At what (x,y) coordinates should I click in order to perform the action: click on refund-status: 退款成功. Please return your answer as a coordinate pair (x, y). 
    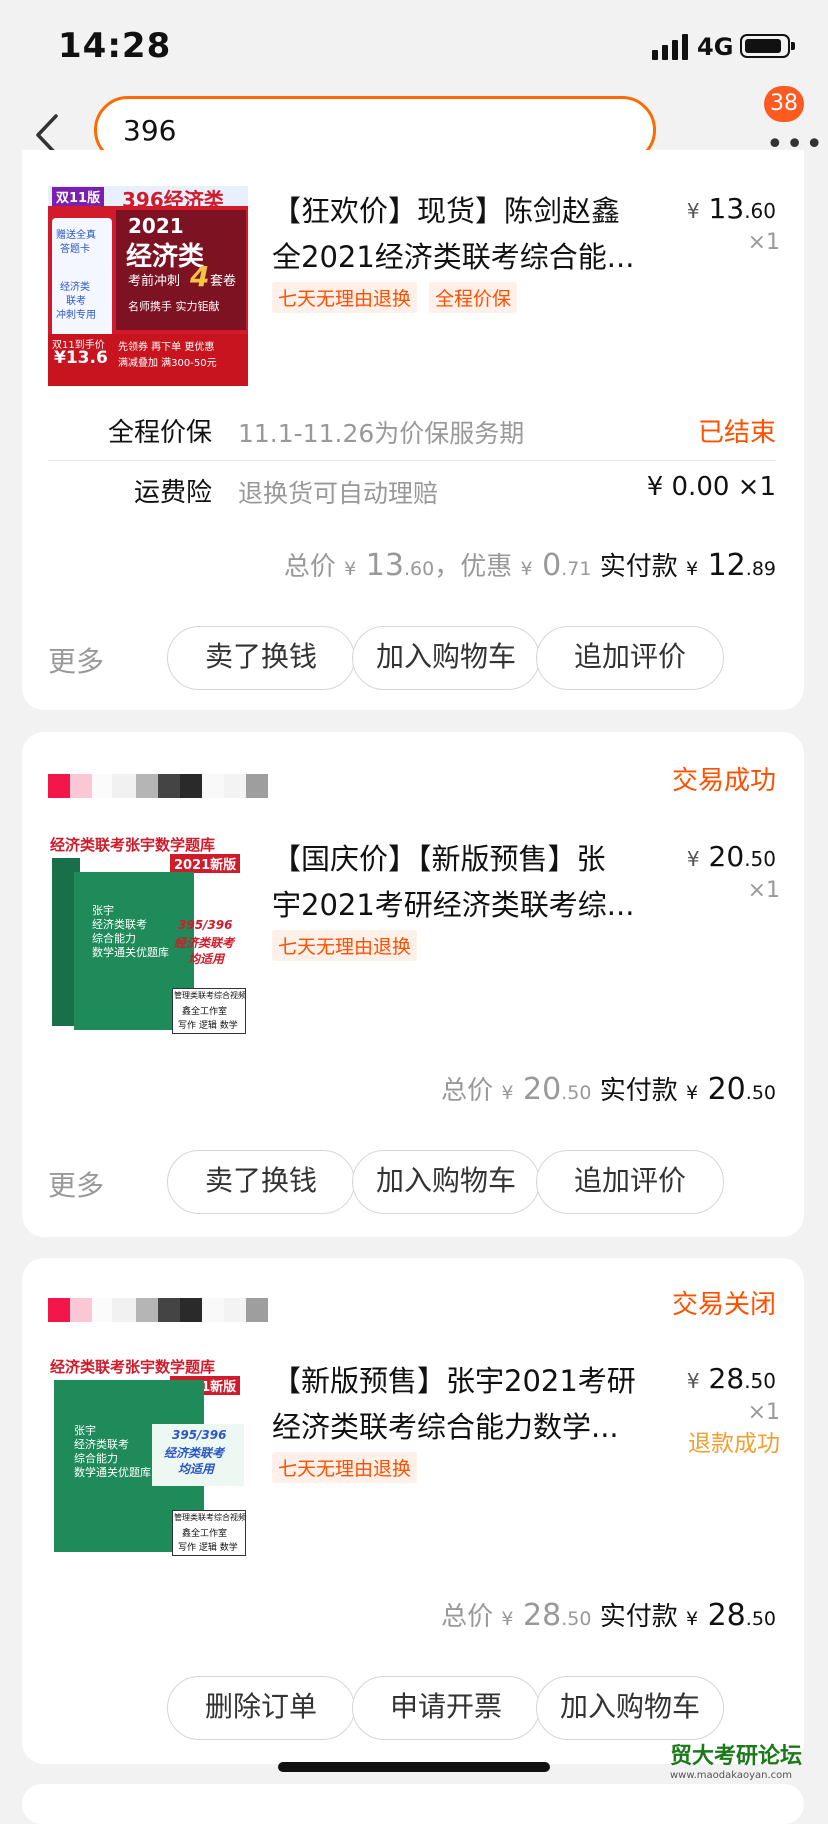
    Looking at the image, I should click on (734, 1444).